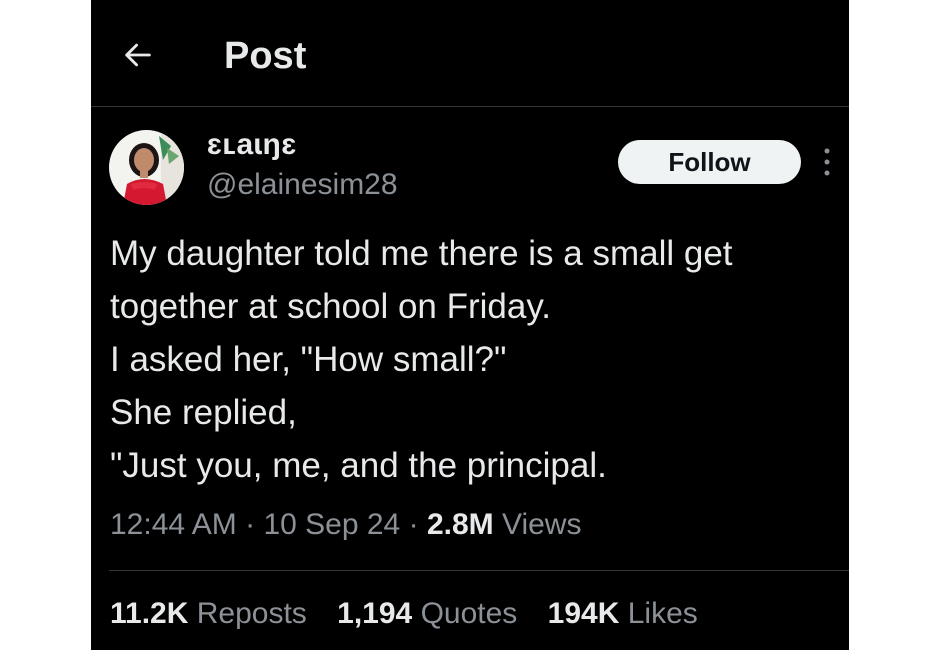 This screenshot has height=650, width=940. Describe the element at coordinates (541, 524) in the screenshot. I see `views-label: Views` at that location.